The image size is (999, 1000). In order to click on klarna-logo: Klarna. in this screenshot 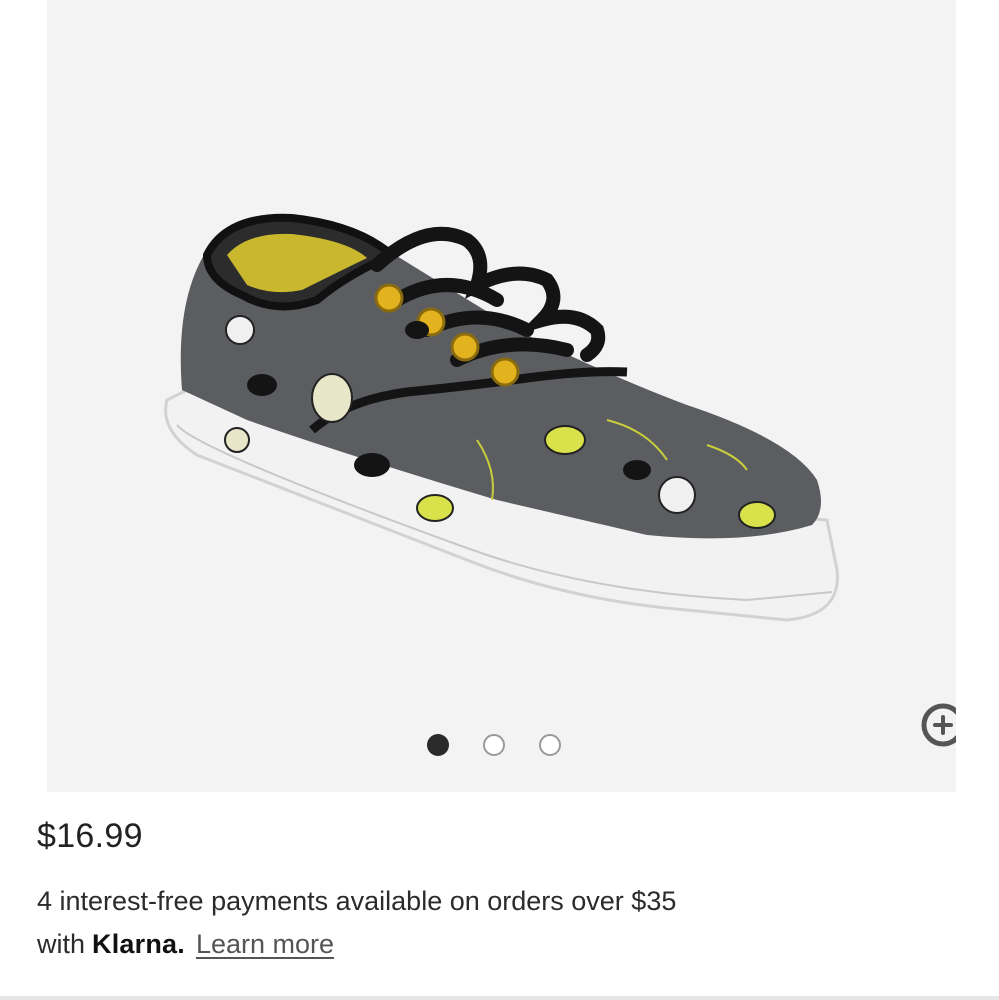, I will do `click(138, 944)`.